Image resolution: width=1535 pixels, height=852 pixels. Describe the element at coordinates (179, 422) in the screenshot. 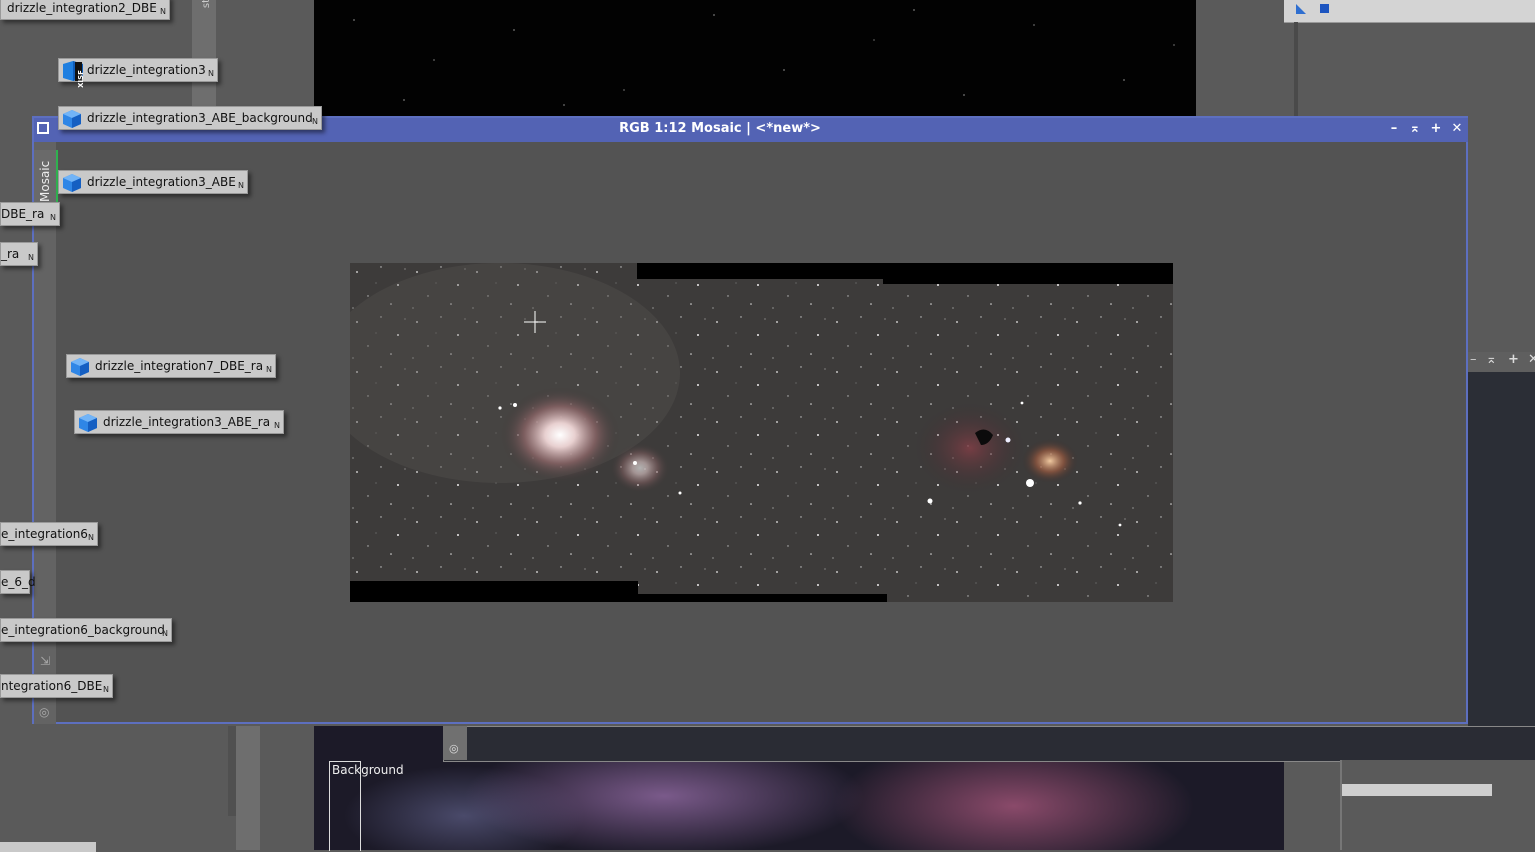

I see `shelf-icon: drizzle_integration3_ABE_ra N` at that location.